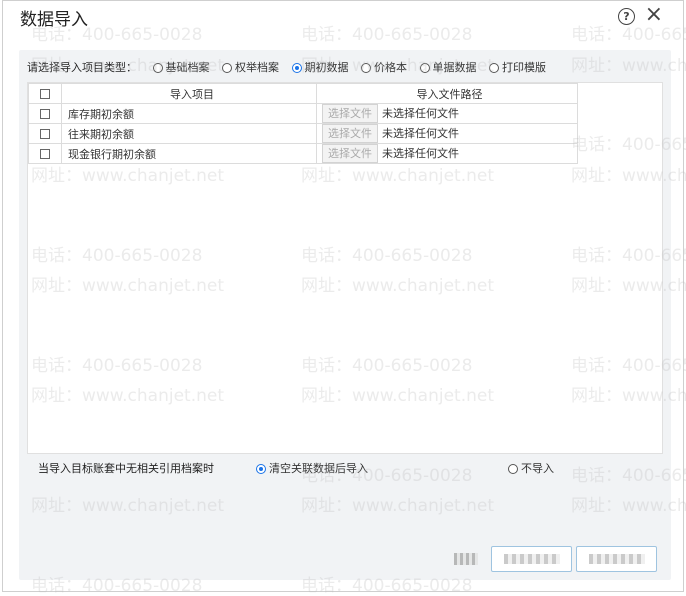 The width and height of the screenshot is (686, 596). Describe the element at coordinates (189, 113) in the screenshot. I see `row-item-name: 库存期初余额` at that location.